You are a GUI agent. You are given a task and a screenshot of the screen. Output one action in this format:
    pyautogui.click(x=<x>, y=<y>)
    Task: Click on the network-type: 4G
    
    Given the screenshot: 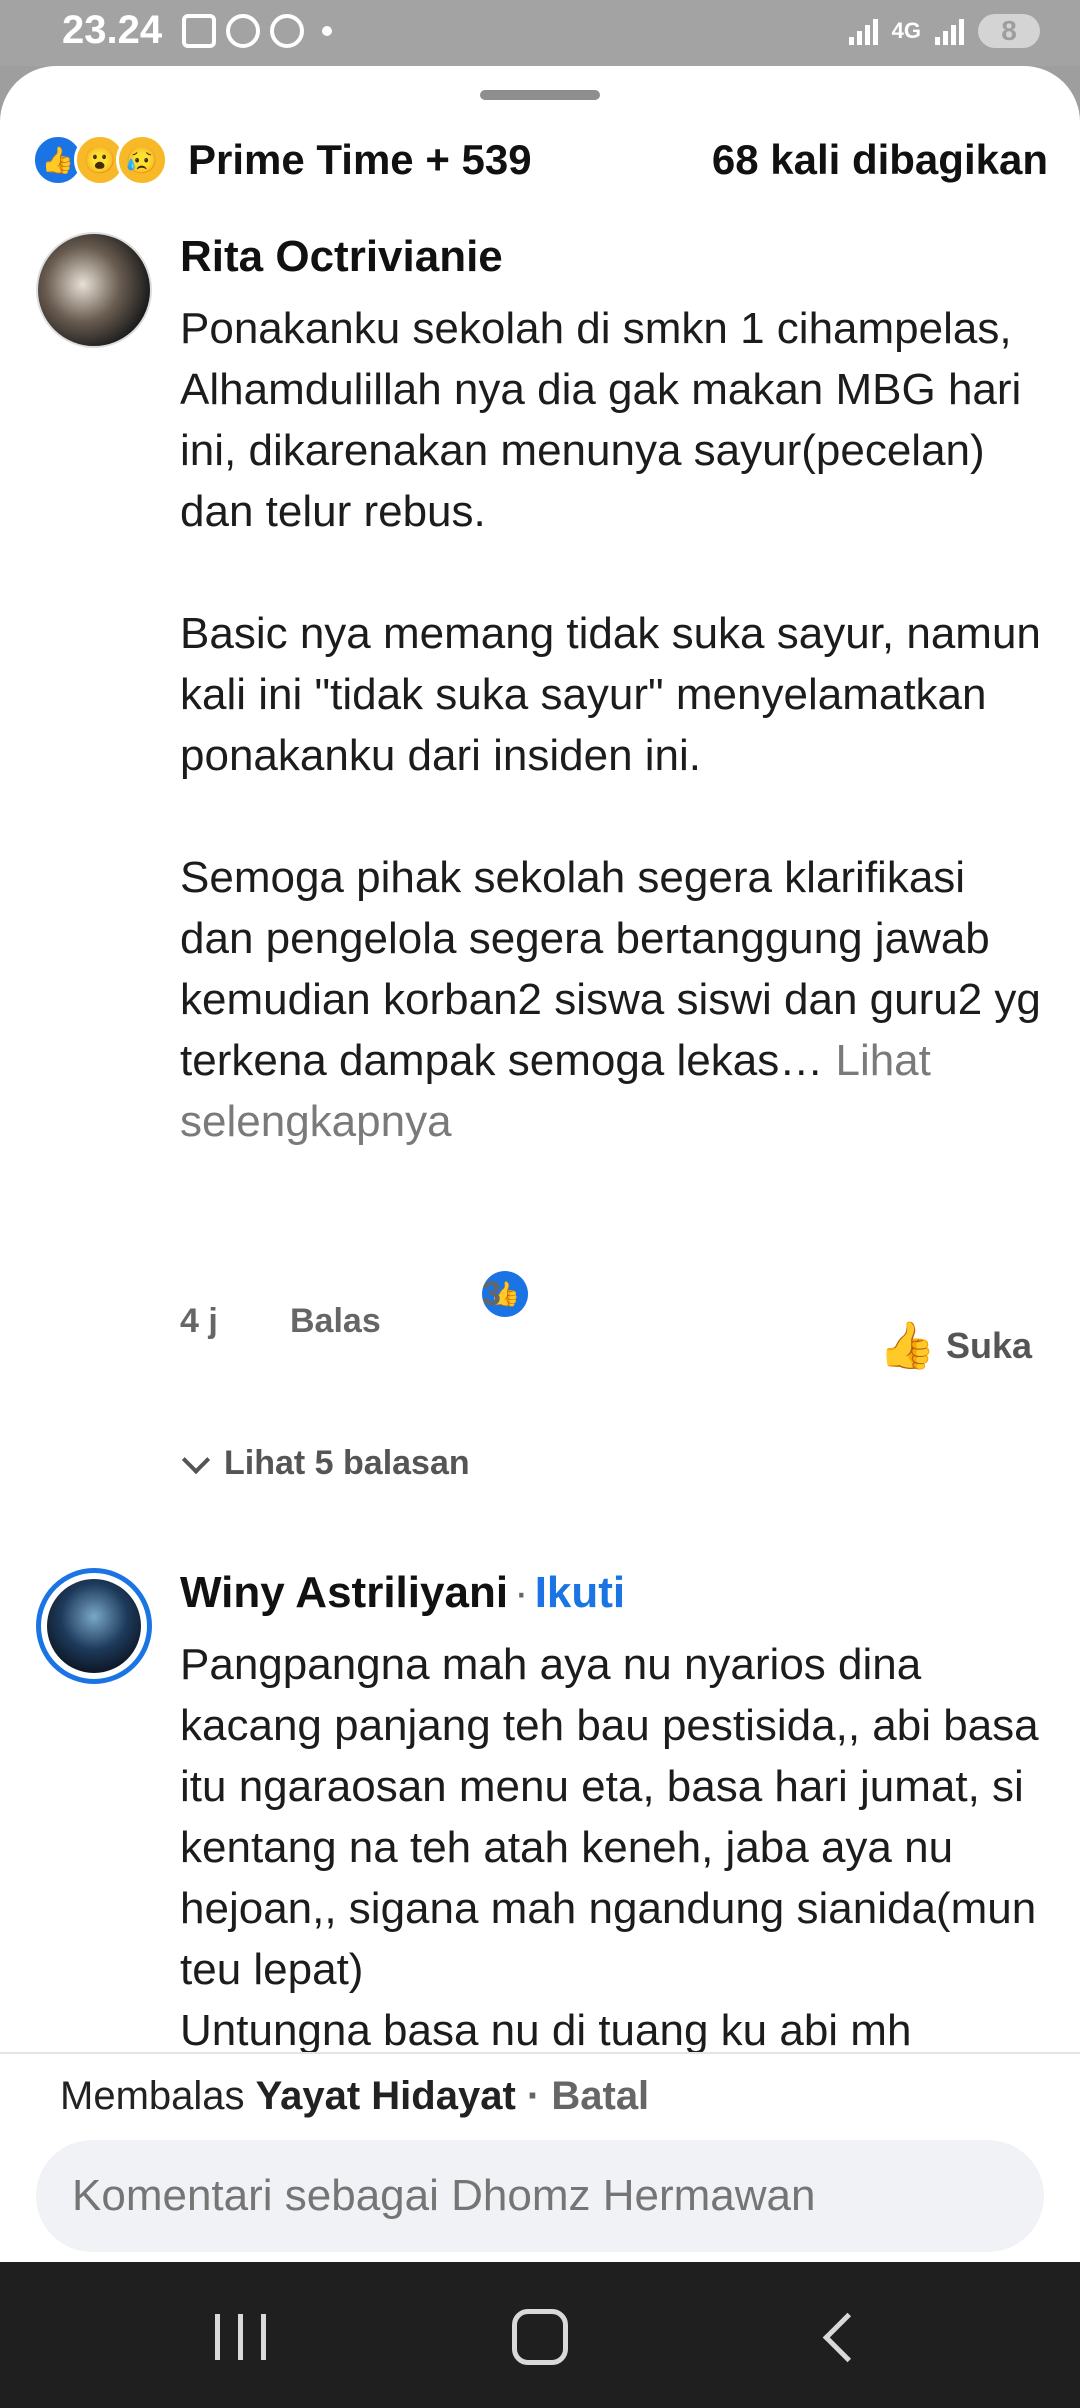 What is the action you would take?
    pyautogui.click(x=906, y=30)
    